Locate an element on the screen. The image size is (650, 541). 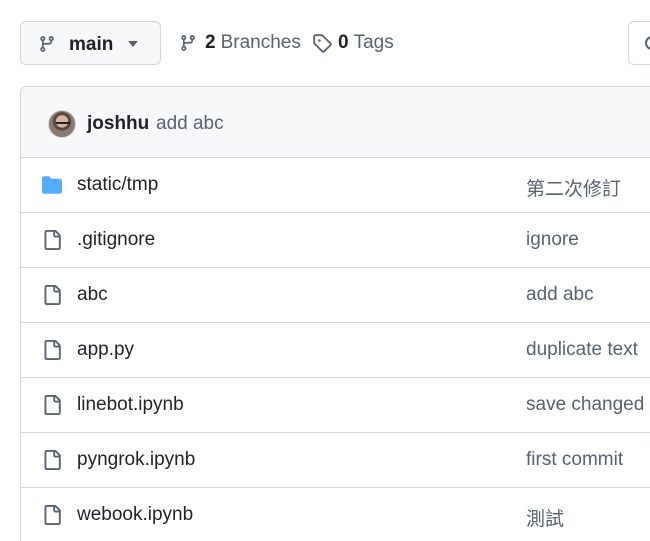
file-row: .gitignore ignore is located at coordinates (335, 240).